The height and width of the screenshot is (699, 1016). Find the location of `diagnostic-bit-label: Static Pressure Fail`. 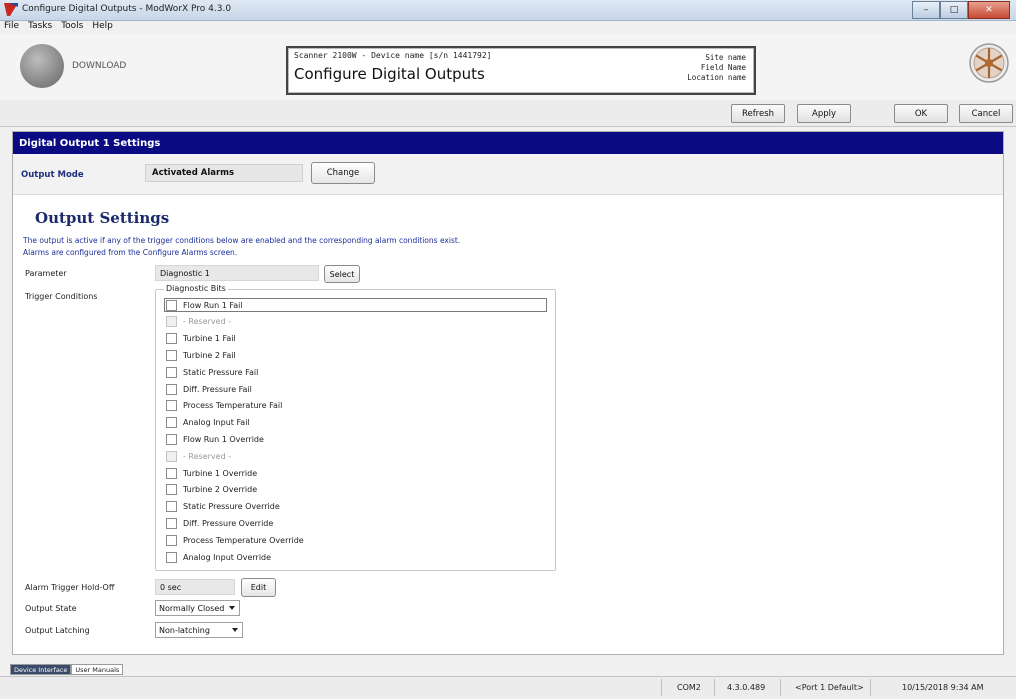

diagnostic-bit-label: Static Pressure Fail is located at coordinates (221, 372).